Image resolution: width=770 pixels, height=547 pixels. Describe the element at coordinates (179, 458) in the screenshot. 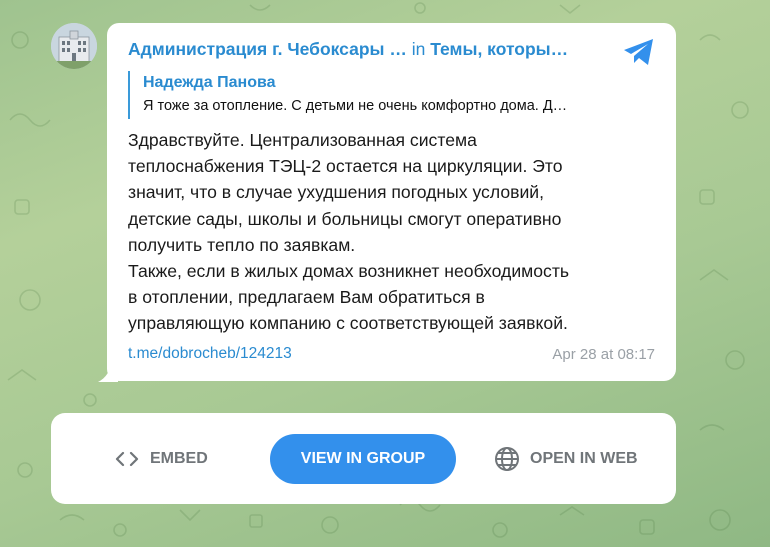

I see `embed-label: EMBED` at that location.